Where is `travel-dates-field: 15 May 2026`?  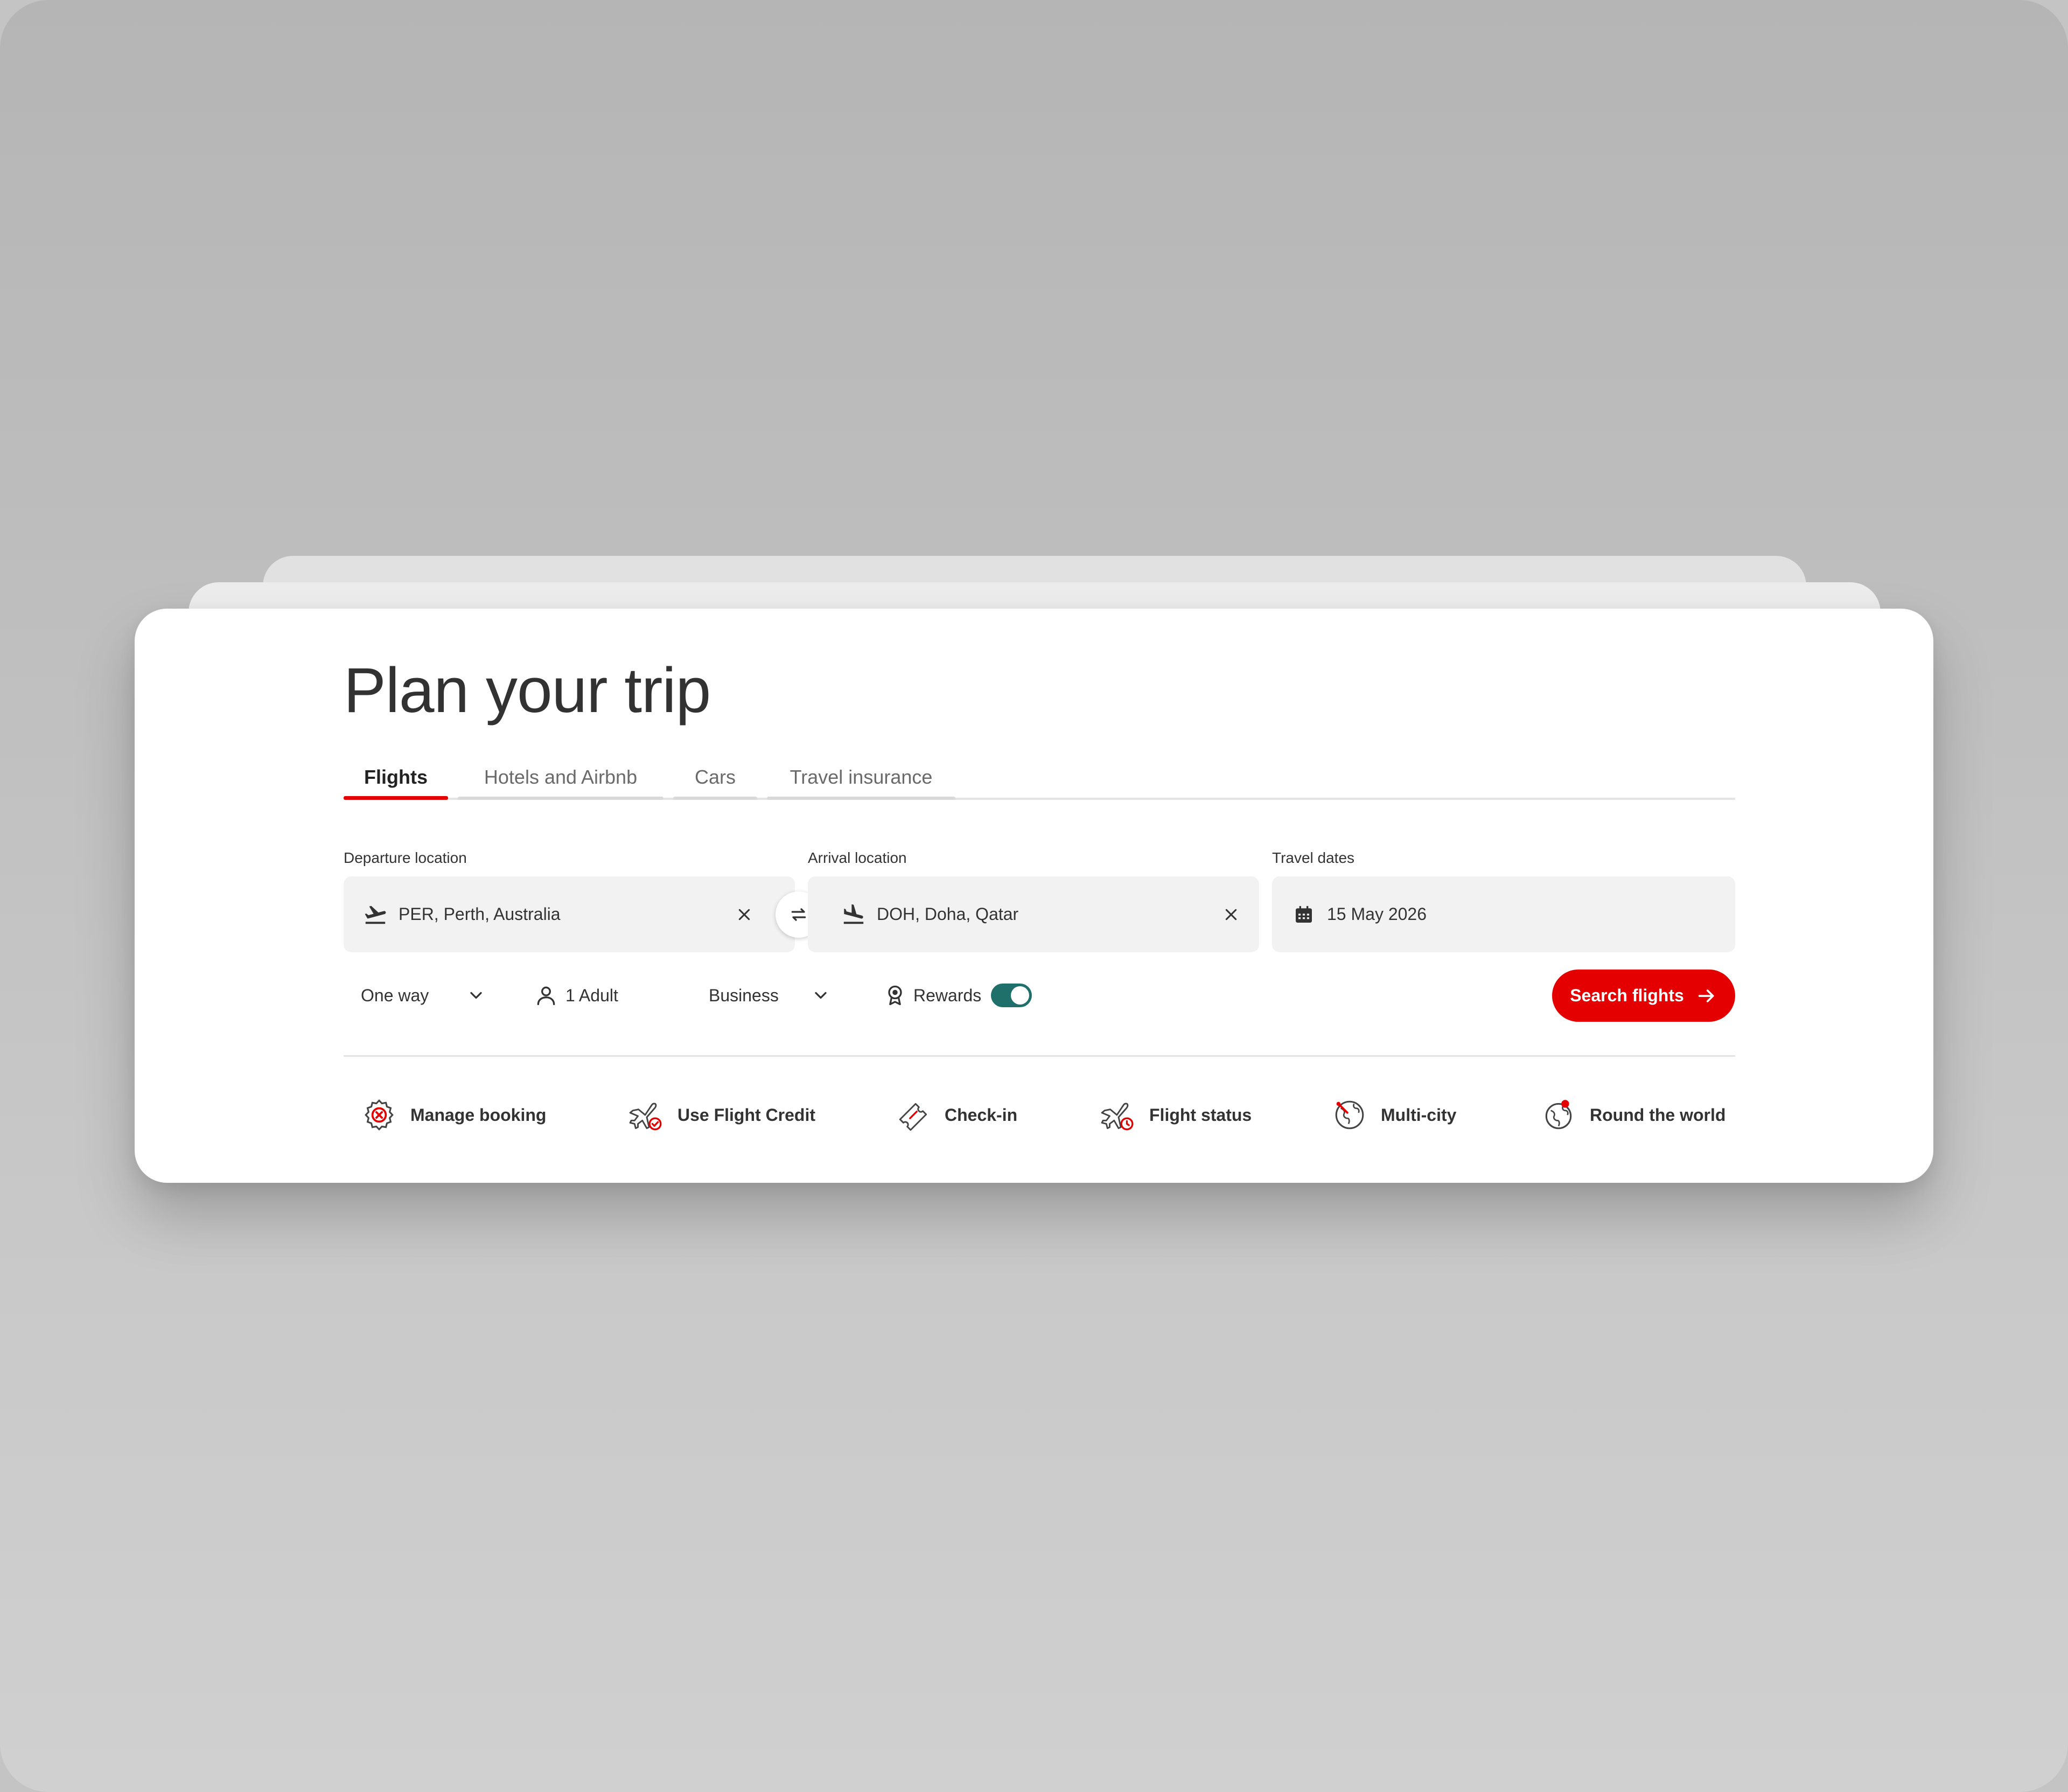
travel-dates-field: 15 May 2026 is located at coordinates (1504, 914).